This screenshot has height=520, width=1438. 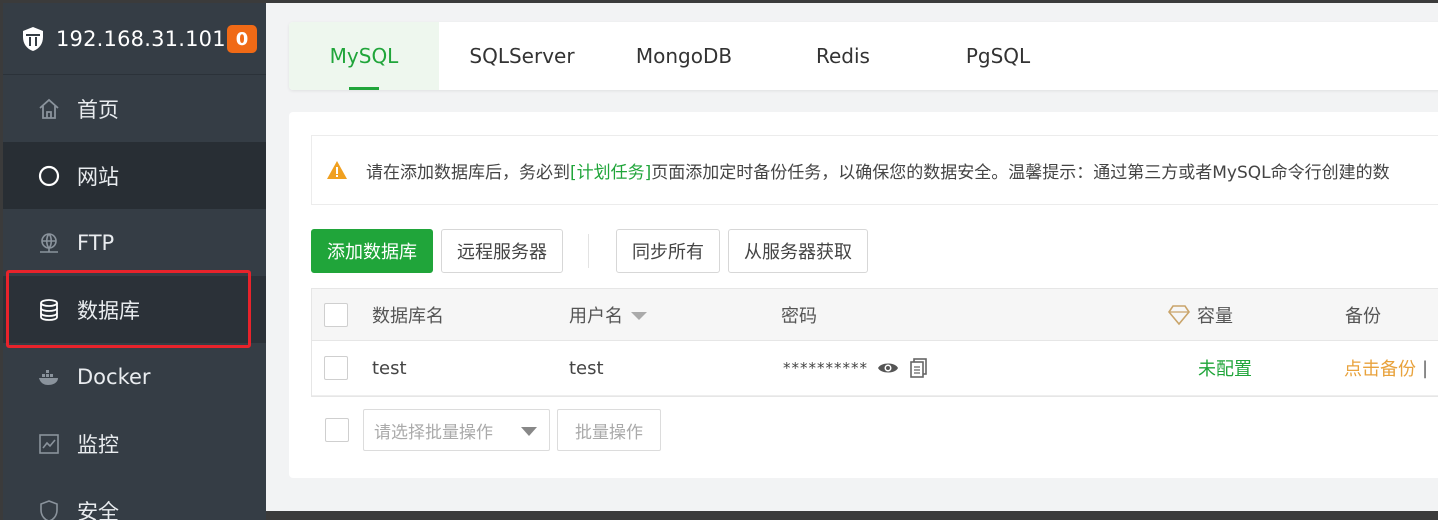 I want to click on sidebar-item-home: 首页, so click(x=134, y=108).